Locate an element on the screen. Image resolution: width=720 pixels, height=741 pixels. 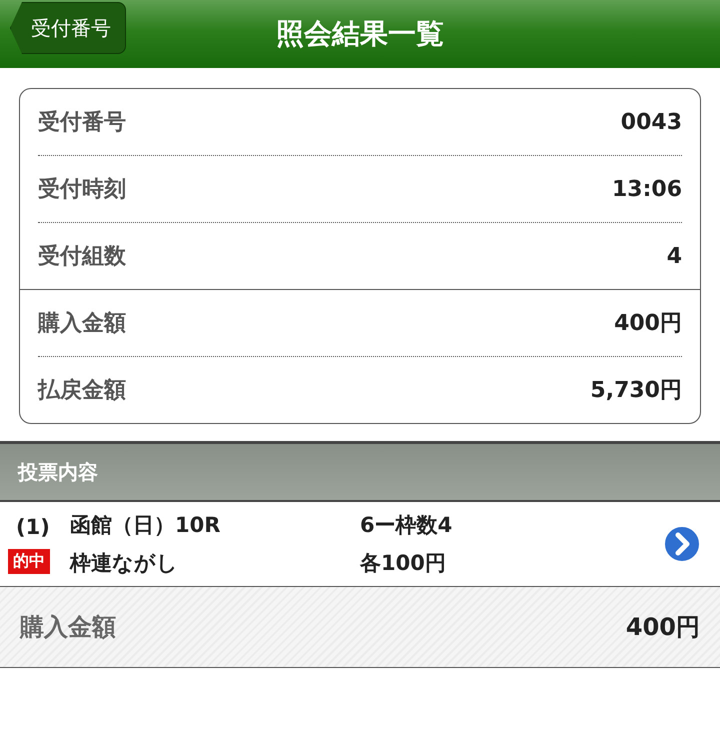
summary-label: 受付時刻 is located at coordinates (82, 190).